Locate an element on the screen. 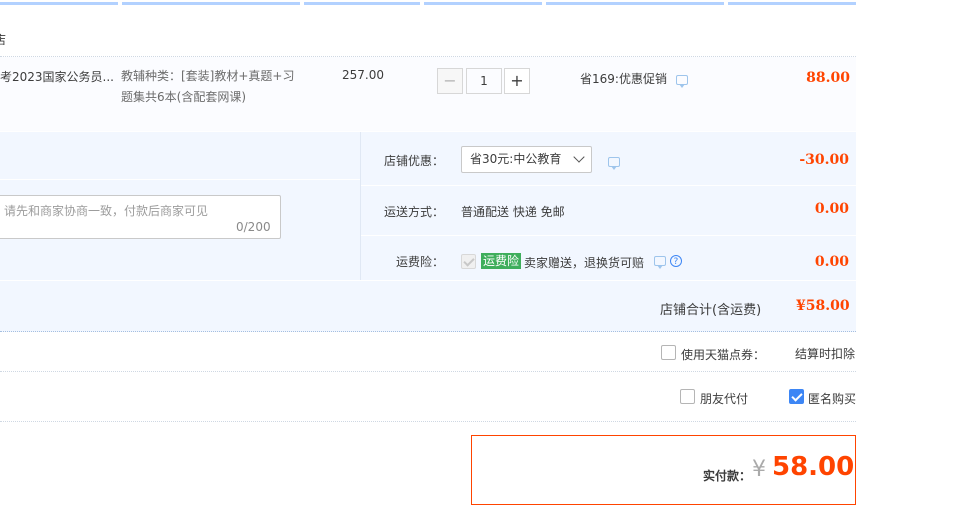 This screenshot has height=505, width=956. insurance-help: ? is located at coordinates (668, 261).